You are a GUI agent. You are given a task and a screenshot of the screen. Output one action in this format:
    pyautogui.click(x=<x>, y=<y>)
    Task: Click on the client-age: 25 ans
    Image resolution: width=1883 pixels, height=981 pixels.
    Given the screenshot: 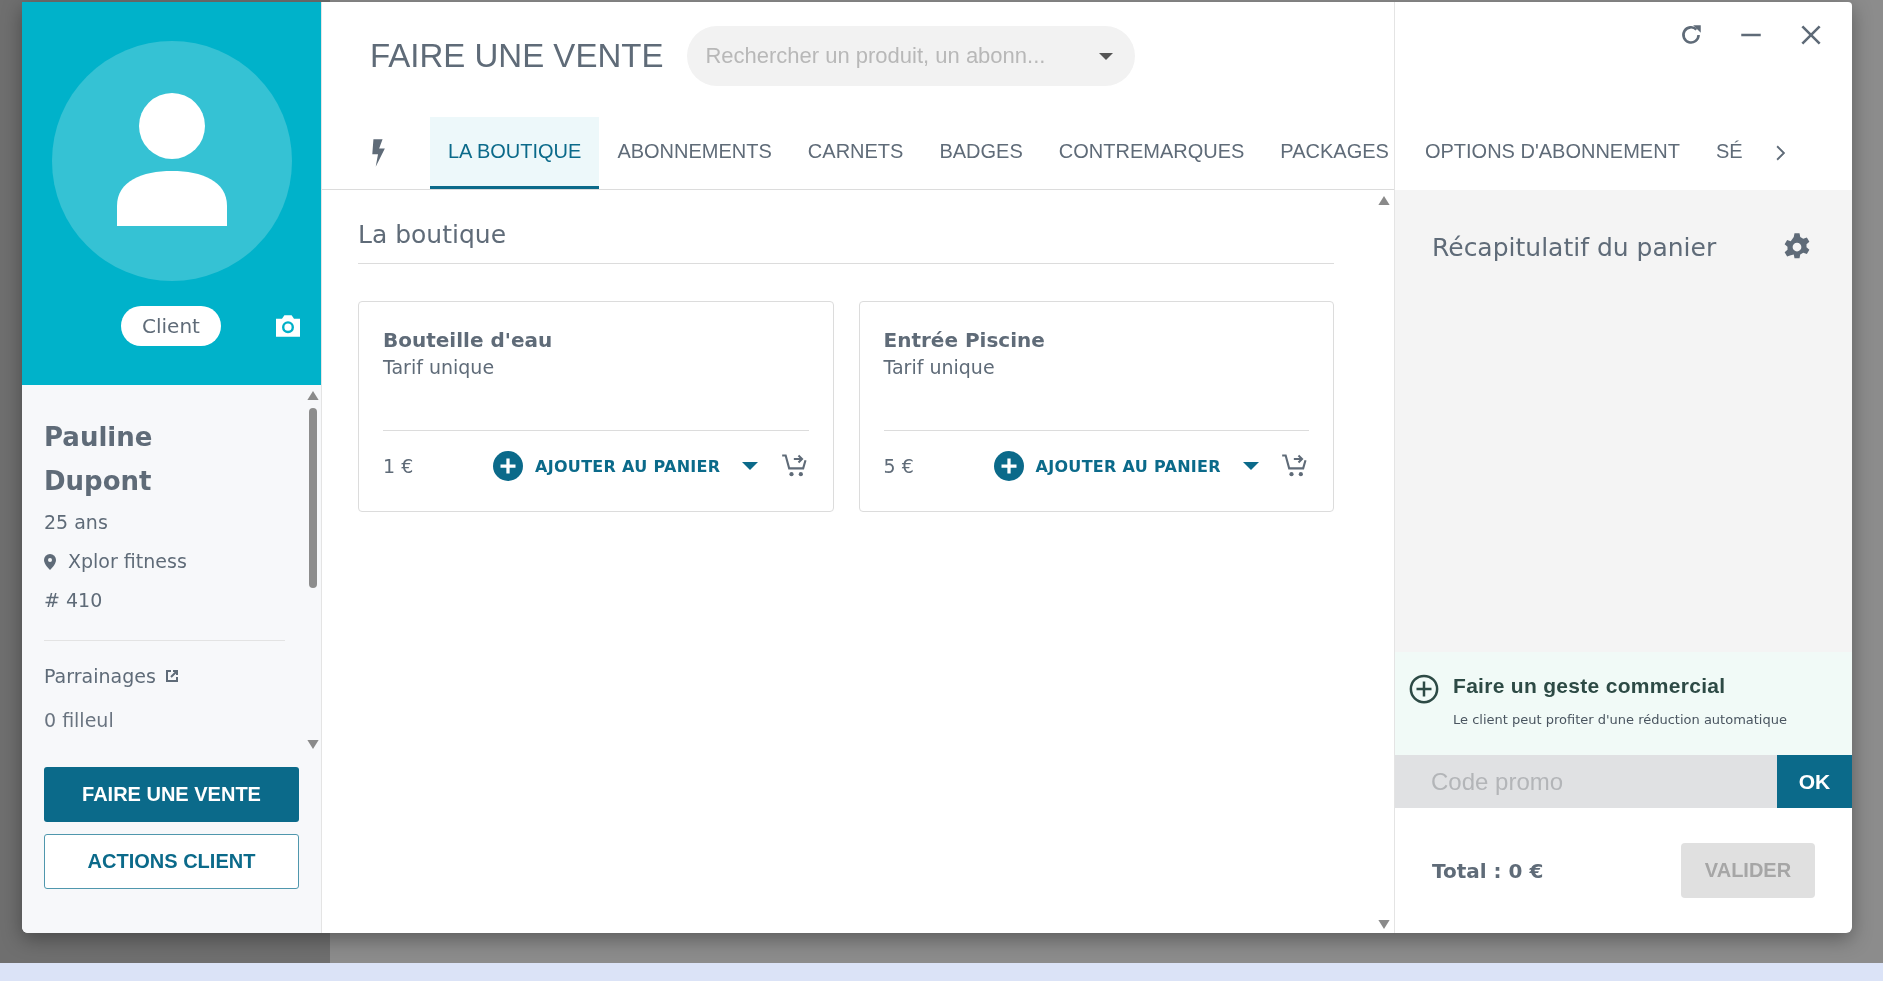 What is the action you would take?
    pyautogui.click(x=76, y=522)
    